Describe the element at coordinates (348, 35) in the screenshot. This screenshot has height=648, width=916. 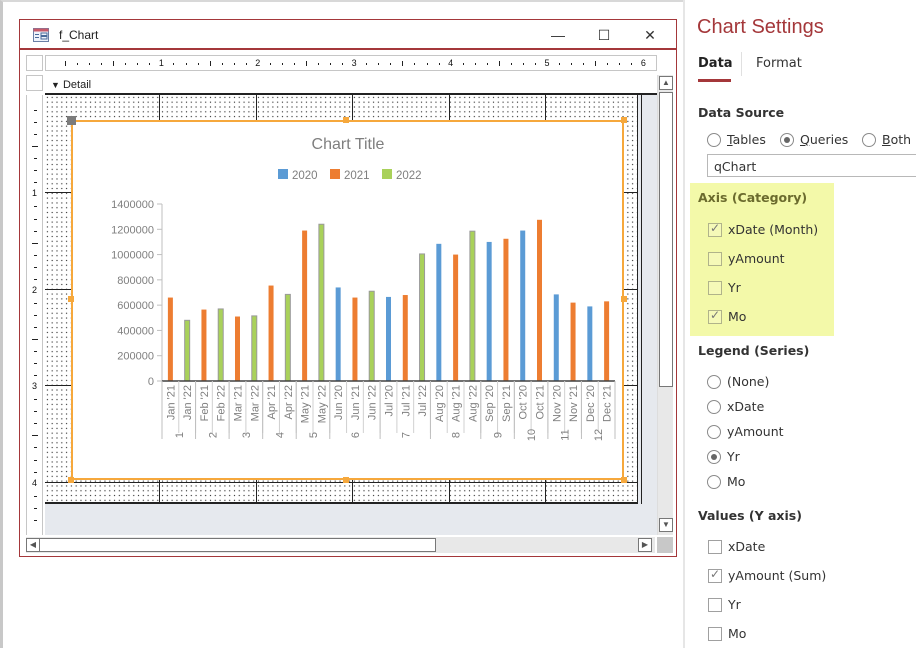
I see `form-titlebar: f_Chart — ☐ ✕` at that location.